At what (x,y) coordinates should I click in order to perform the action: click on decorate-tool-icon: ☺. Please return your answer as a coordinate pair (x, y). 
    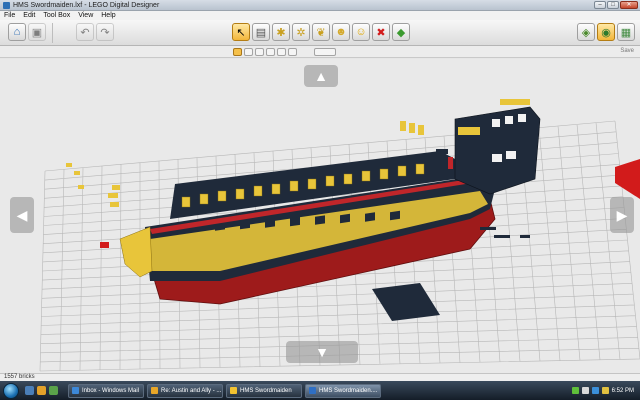
    Looking at the image, I should click on (361, 32).